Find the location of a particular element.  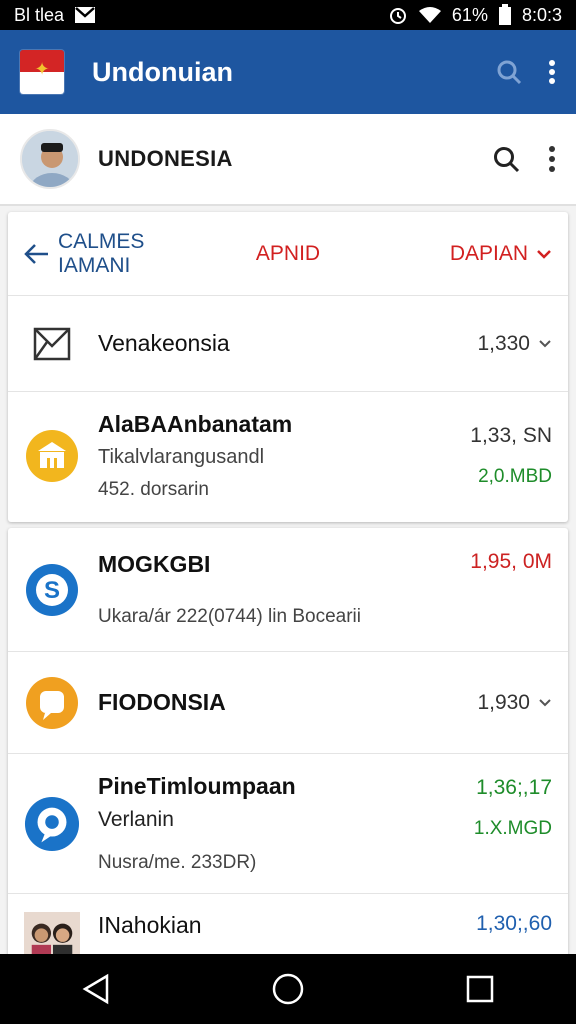

item-amount: 1,95, 0M is located at coordinates (511, 561).